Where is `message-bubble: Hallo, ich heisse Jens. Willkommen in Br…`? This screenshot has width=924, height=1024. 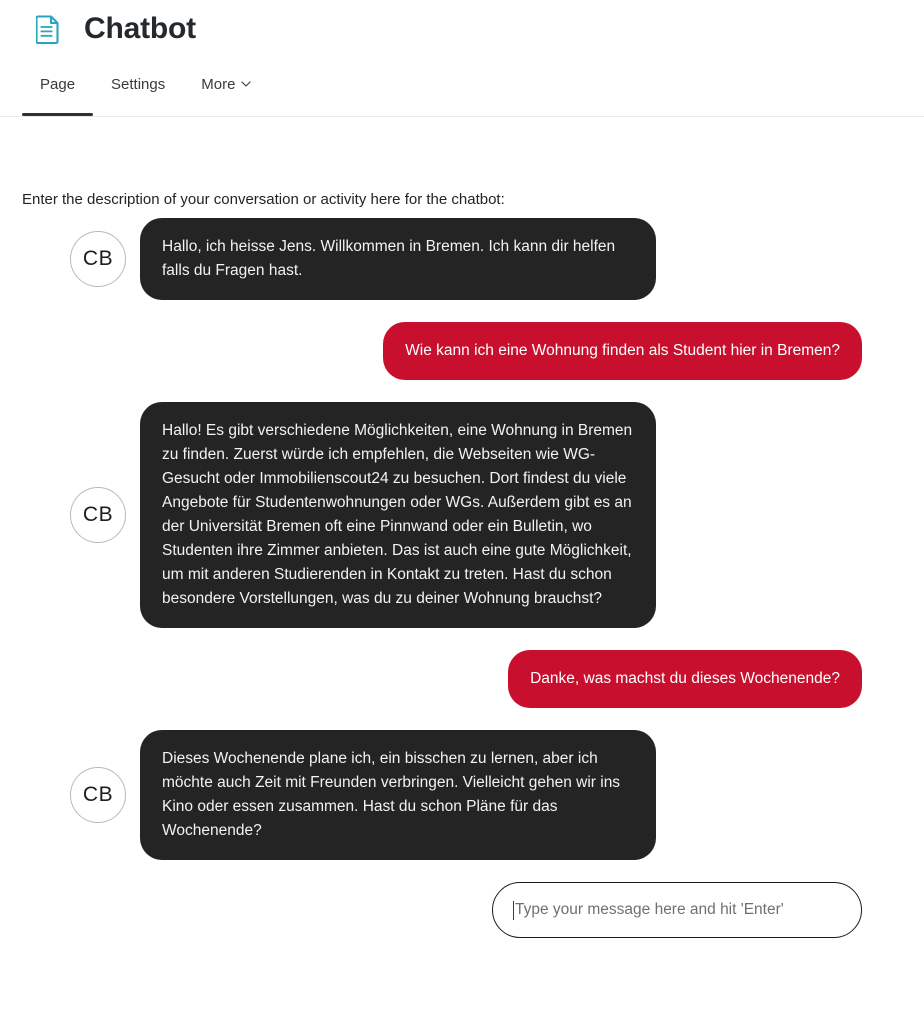 message-bubble: Hallo, ich heisse Jens. Willkommen in Br… is located at coordinates (398, 259).